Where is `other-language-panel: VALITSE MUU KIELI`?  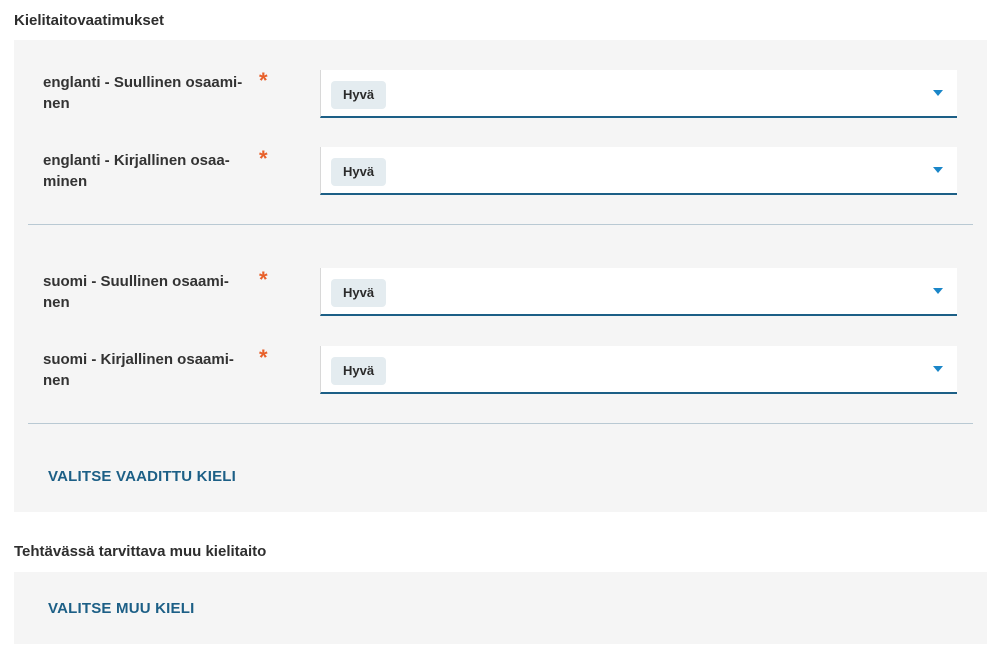
other-language-panel: VALITSE MUU KIELI is located at coordinates (500, 608).